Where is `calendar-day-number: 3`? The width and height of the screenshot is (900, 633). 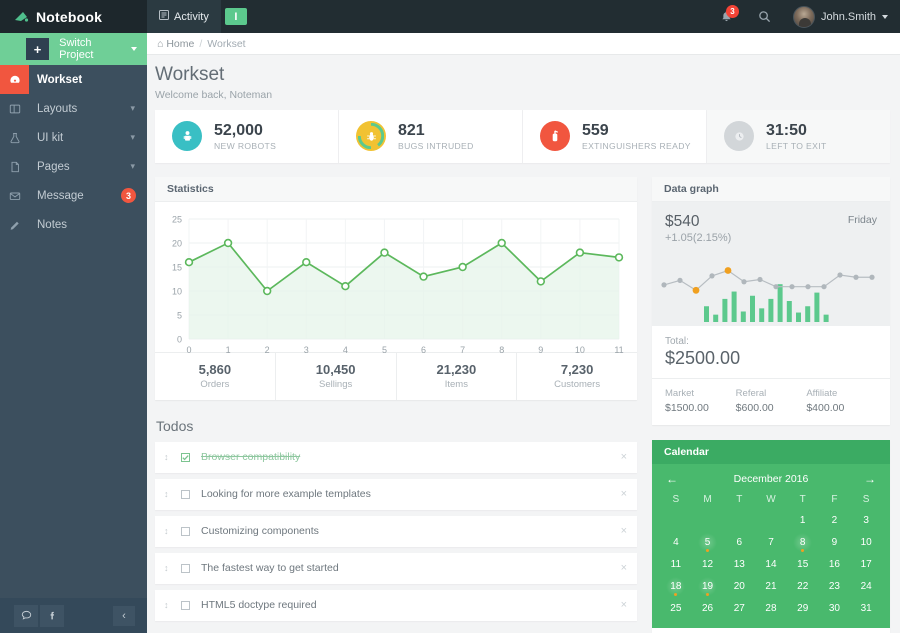 calendar-day-number: 3 is located at coordinates (866, 520).